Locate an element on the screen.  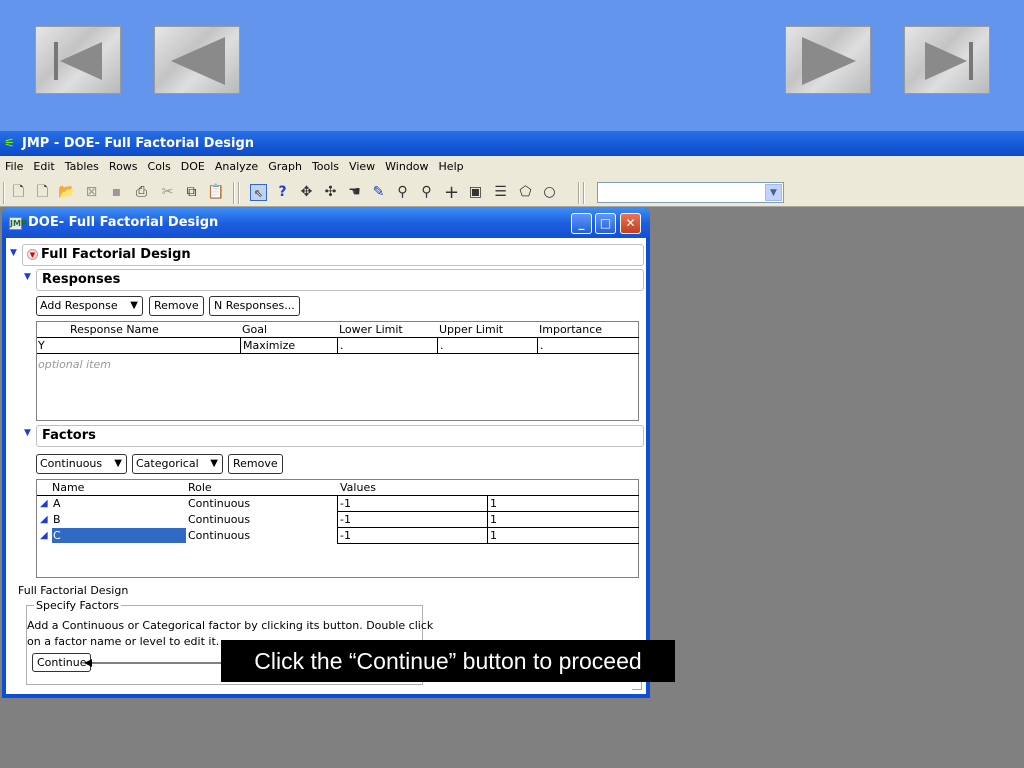
help-tool-icon: ? is located at coordinates (282, 192).